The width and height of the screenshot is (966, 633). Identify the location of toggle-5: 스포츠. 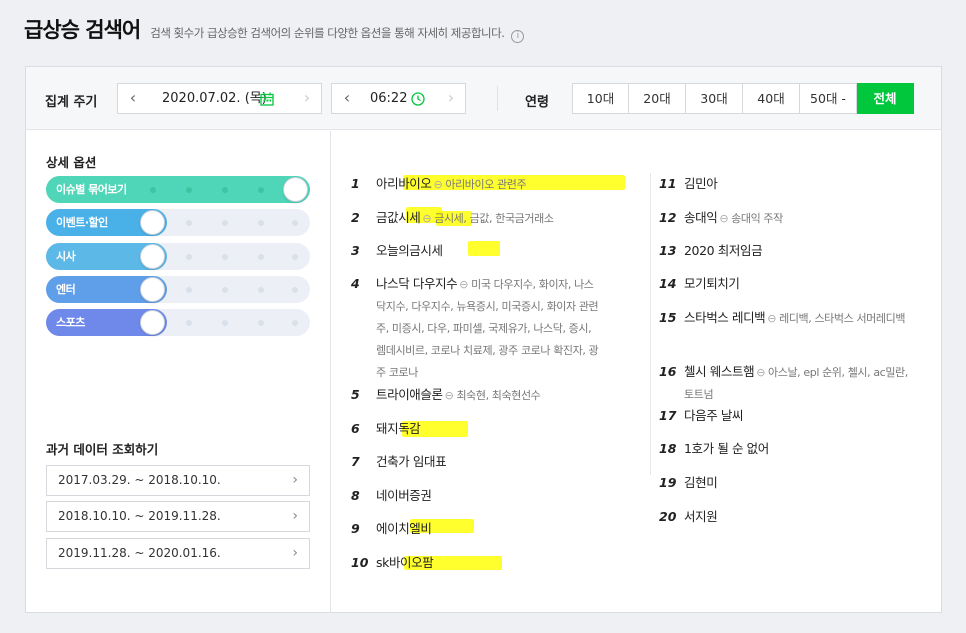
(178, 322).